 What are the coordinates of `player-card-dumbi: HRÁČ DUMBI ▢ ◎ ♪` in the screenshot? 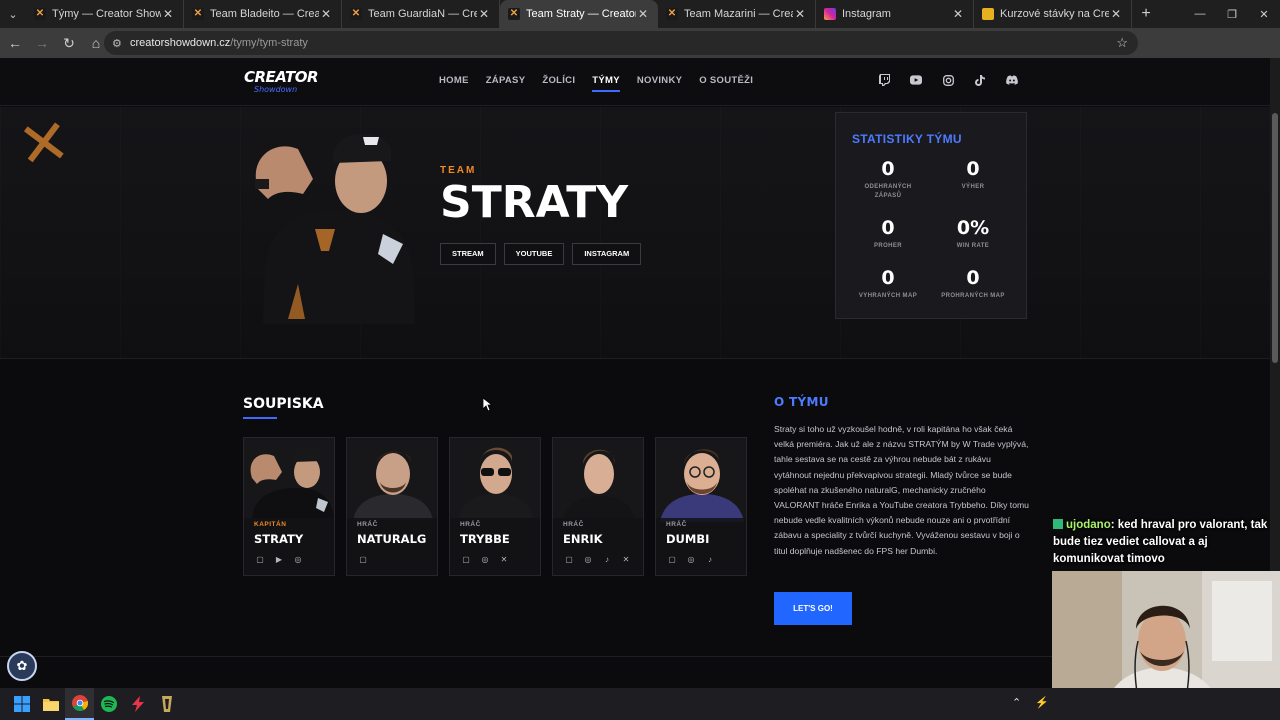 It's located at (701, 506).